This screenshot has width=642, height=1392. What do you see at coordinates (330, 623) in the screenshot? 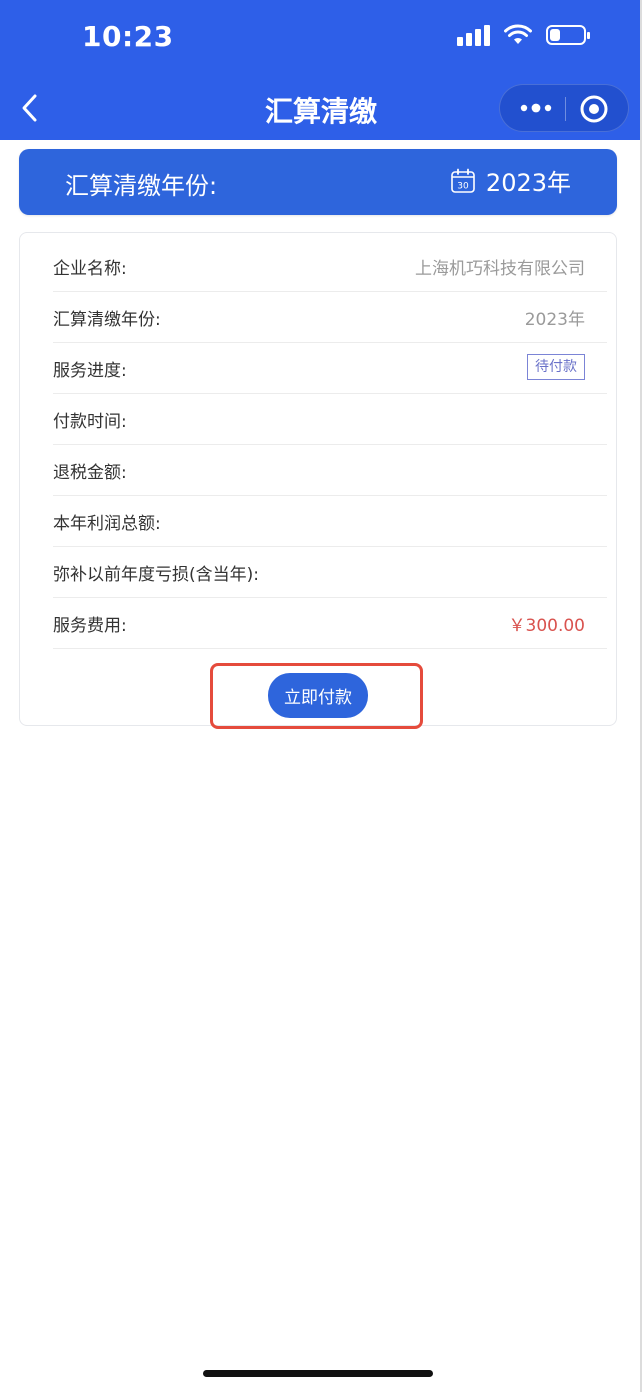
I see `service-fee-row: 服务费用: ￥300.00` at bounding box center [330, 623].